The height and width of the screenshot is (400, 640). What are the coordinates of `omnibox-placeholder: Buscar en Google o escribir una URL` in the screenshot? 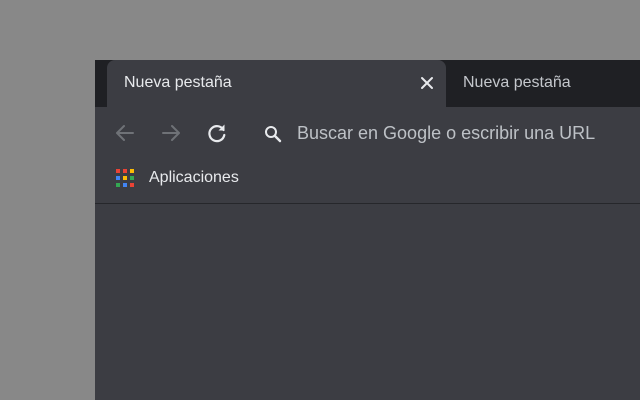 It's located at (446, 133).